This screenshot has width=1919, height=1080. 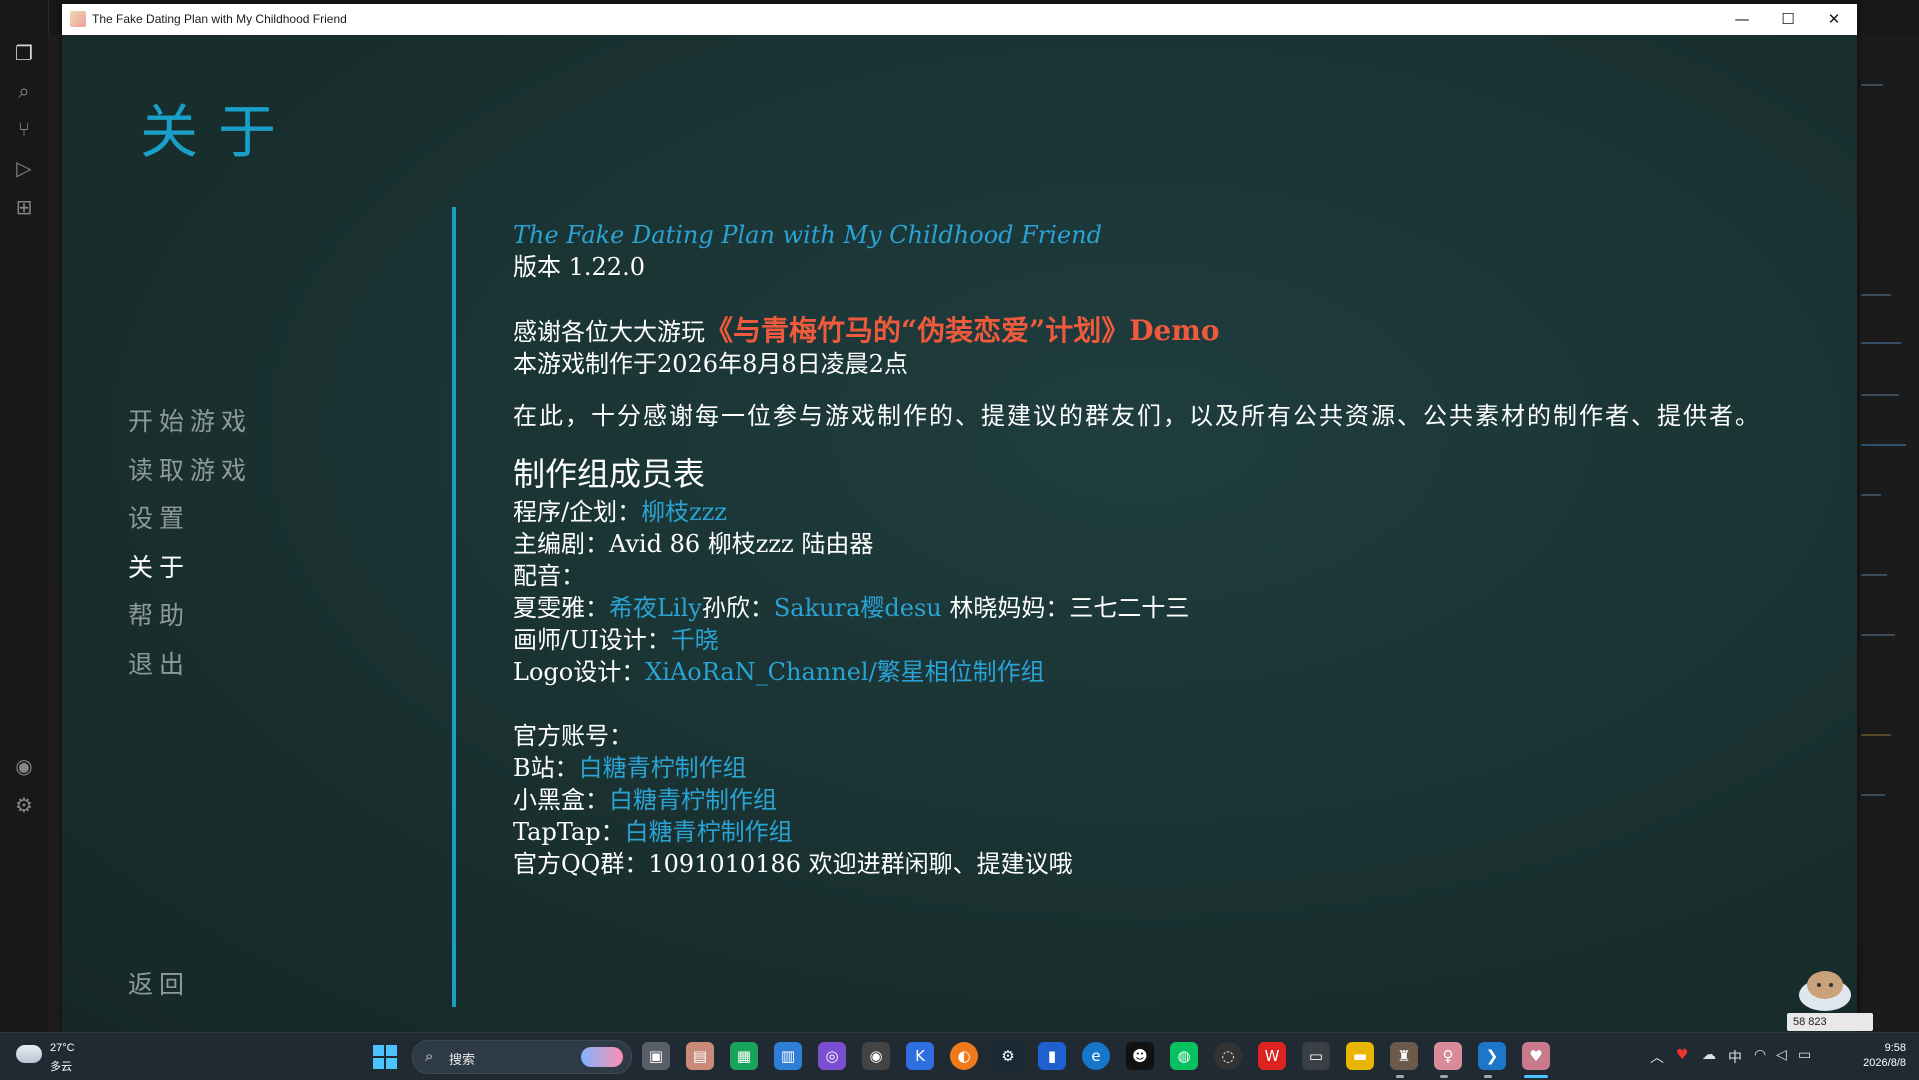 I want to click on wifi-icon: ◠, so click(x=1760, y=1055).